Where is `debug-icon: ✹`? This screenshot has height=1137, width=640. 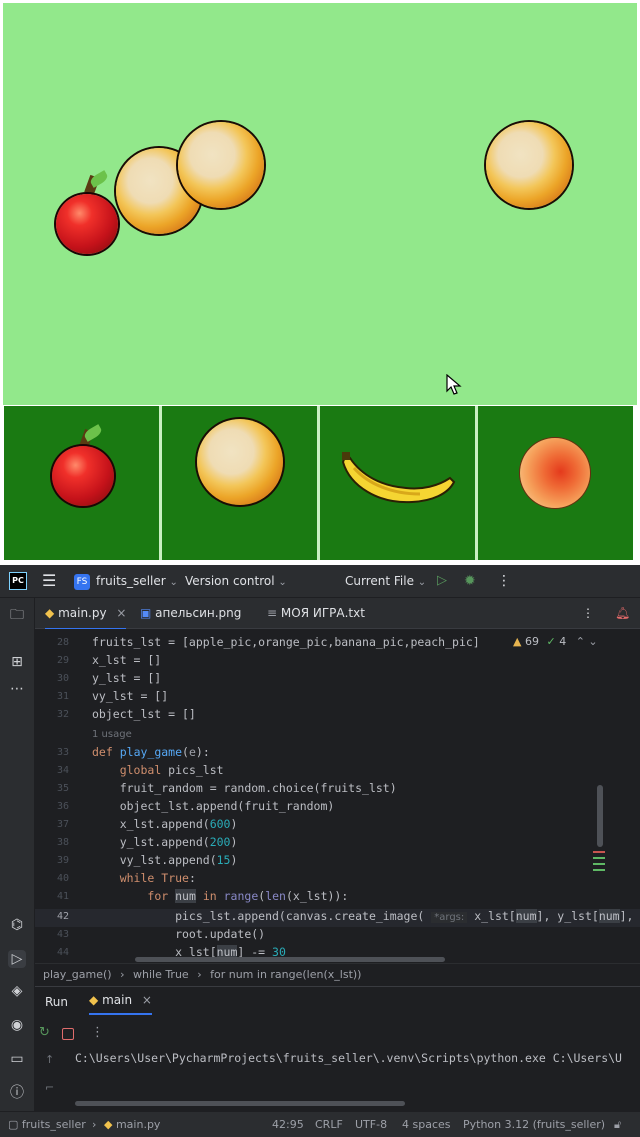
debug-icon: ✹ is located at coordinates (470, 581).